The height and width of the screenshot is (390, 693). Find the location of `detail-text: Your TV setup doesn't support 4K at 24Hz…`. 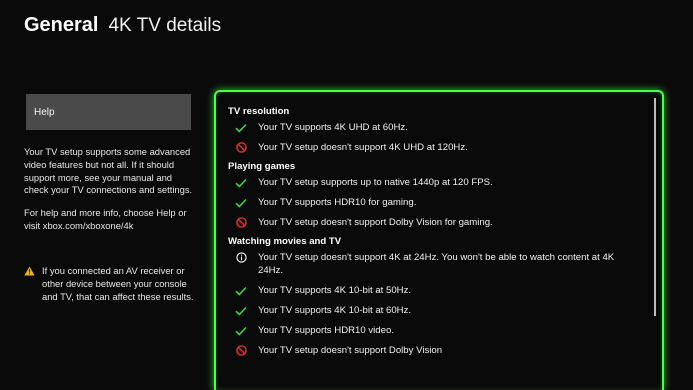

detail-text: Your TV setup doesn't support 4K at 24Hz… is located at coordinates (436, 264).